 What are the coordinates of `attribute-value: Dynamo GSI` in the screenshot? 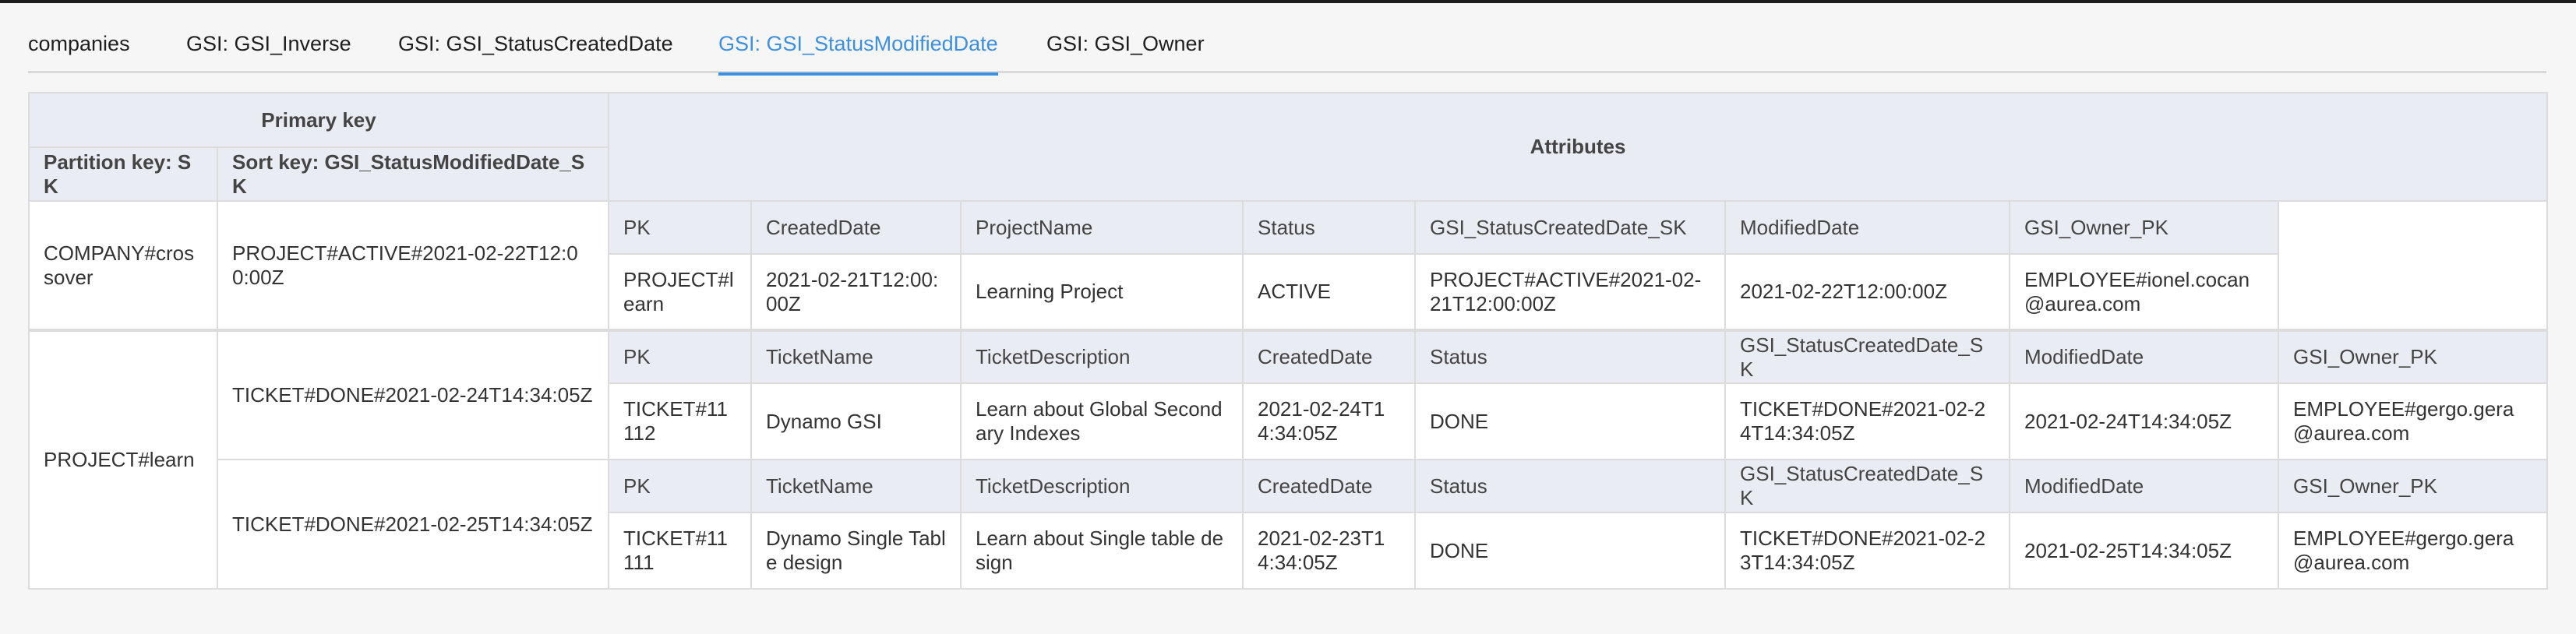 It's located at (856, 421).